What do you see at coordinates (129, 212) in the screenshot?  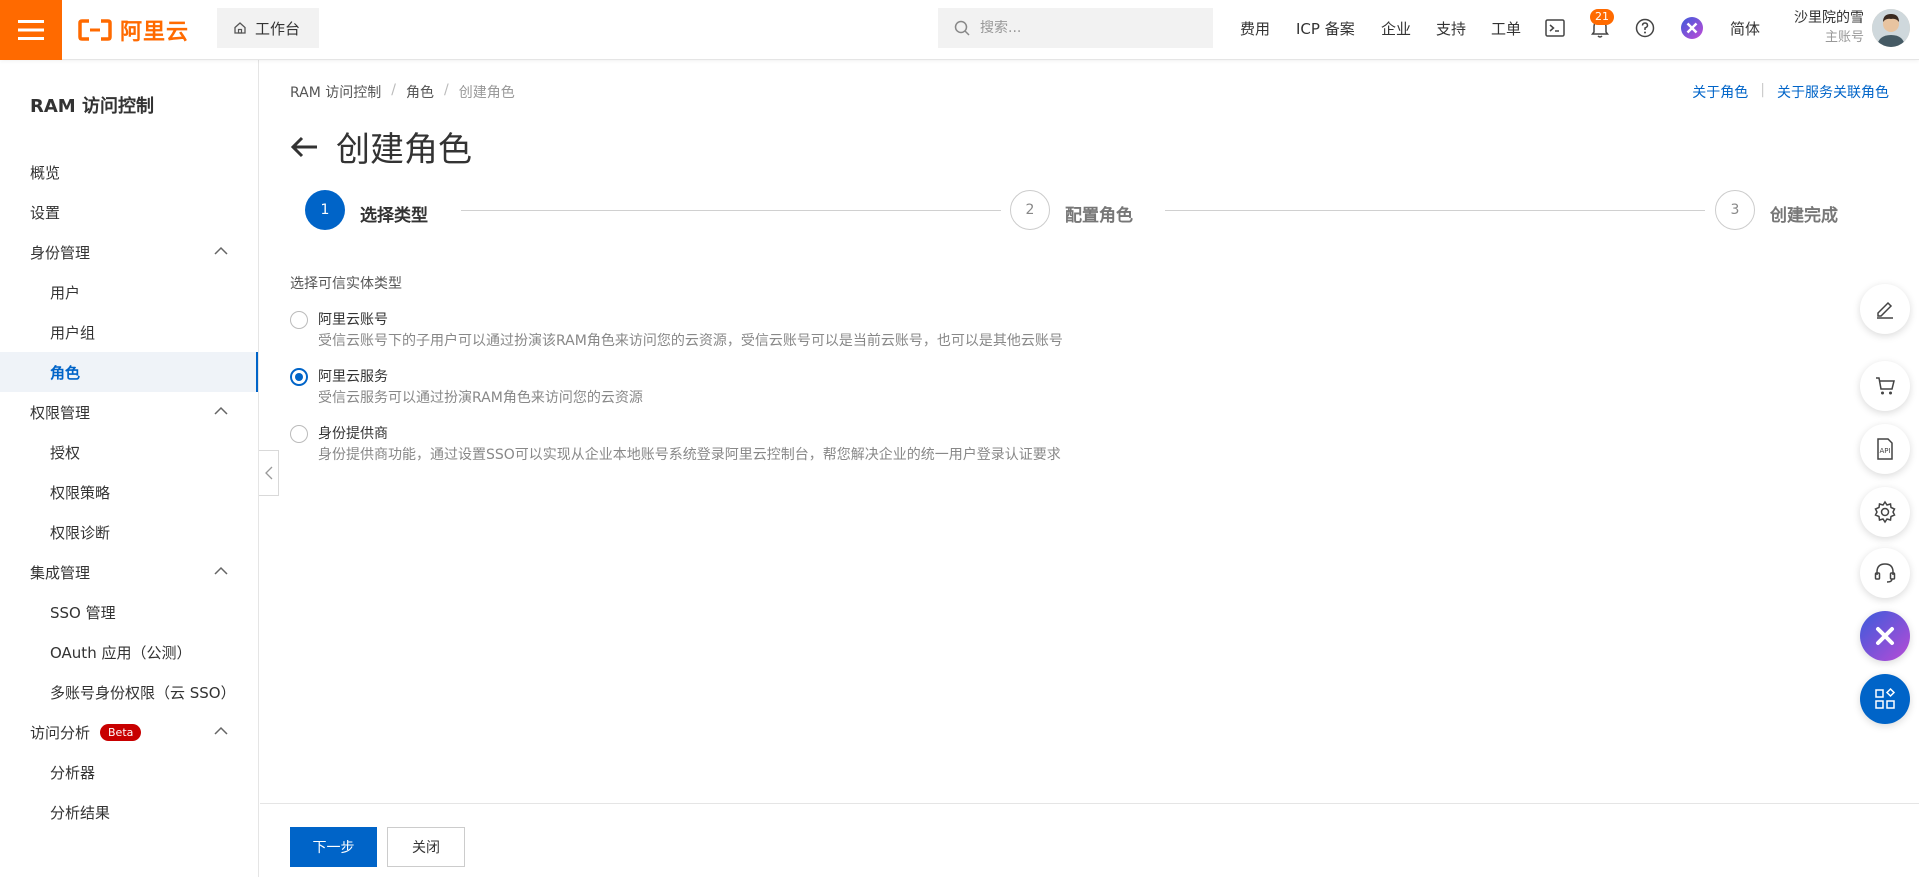 I see `sidebar-item-settings: 设置` at bounding box center [129, 212].